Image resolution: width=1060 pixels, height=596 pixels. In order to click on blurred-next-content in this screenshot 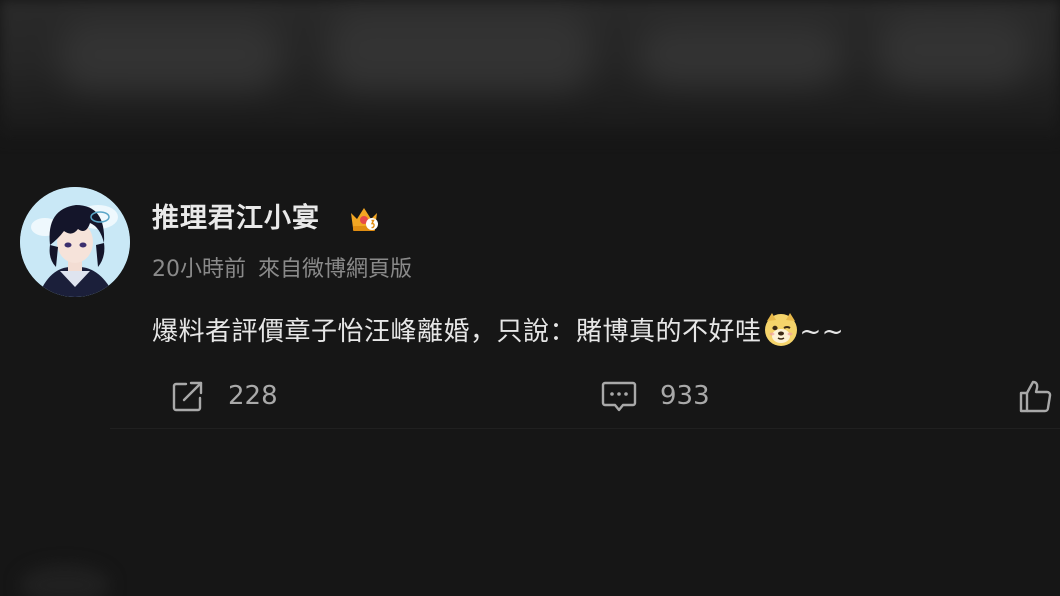, I will do `click(65, 580)`.